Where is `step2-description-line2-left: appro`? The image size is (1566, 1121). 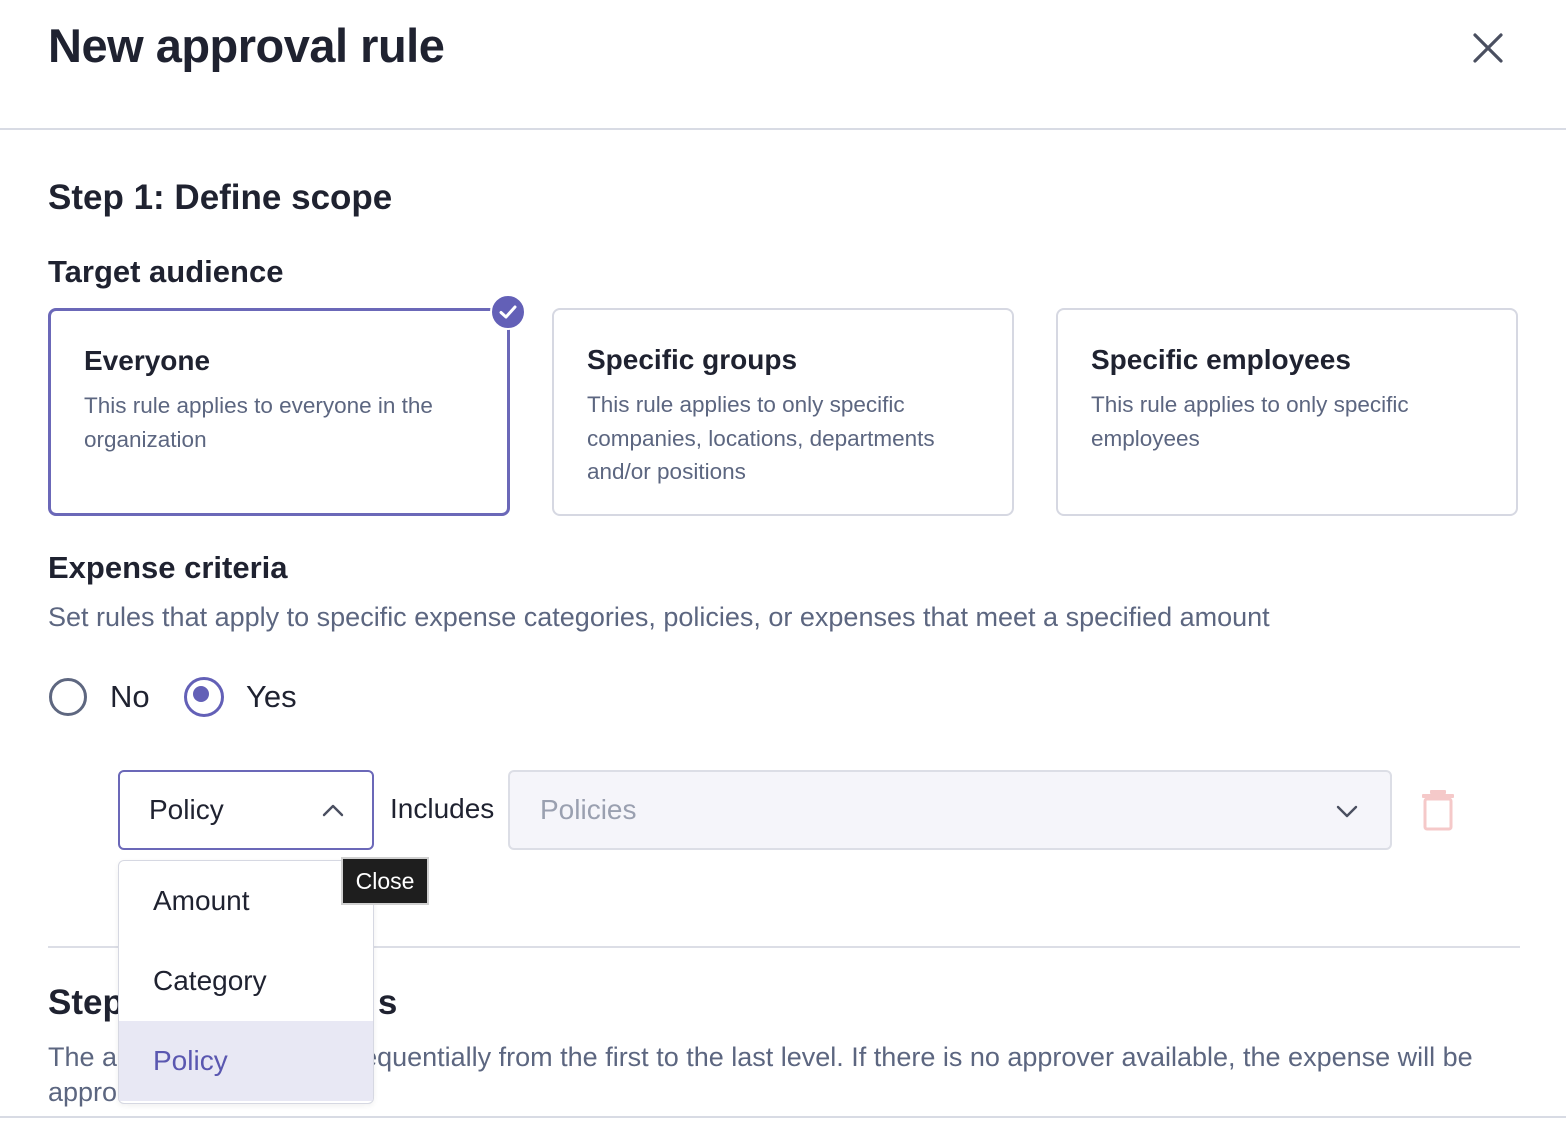 step2-description-line2-left: appro is located at coordinates (83, 1092).